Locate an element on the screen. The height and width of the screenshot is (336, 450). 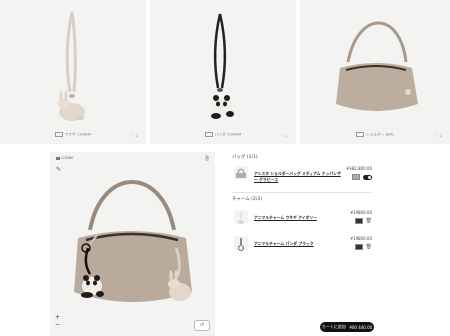
gallery-tile-panda: パンダ CHARM ♡ 1 is located at coordinates (223, 72).